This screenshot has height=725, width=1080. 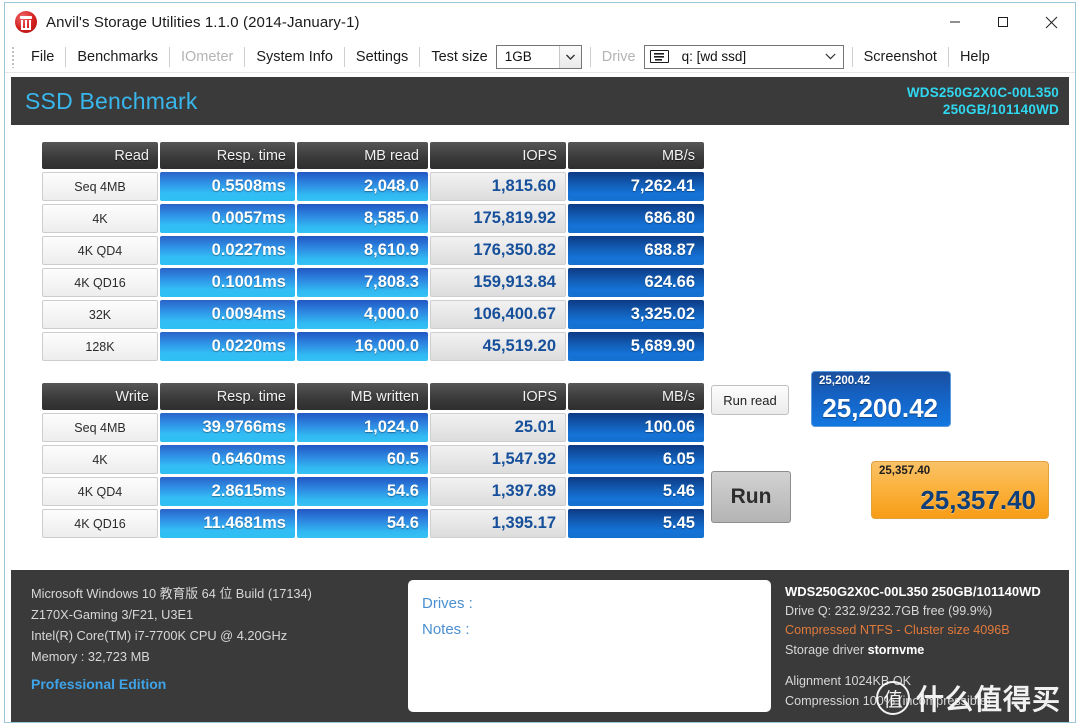 I want to click on write-col-iops: IOPS, so click(x=498, y=396).